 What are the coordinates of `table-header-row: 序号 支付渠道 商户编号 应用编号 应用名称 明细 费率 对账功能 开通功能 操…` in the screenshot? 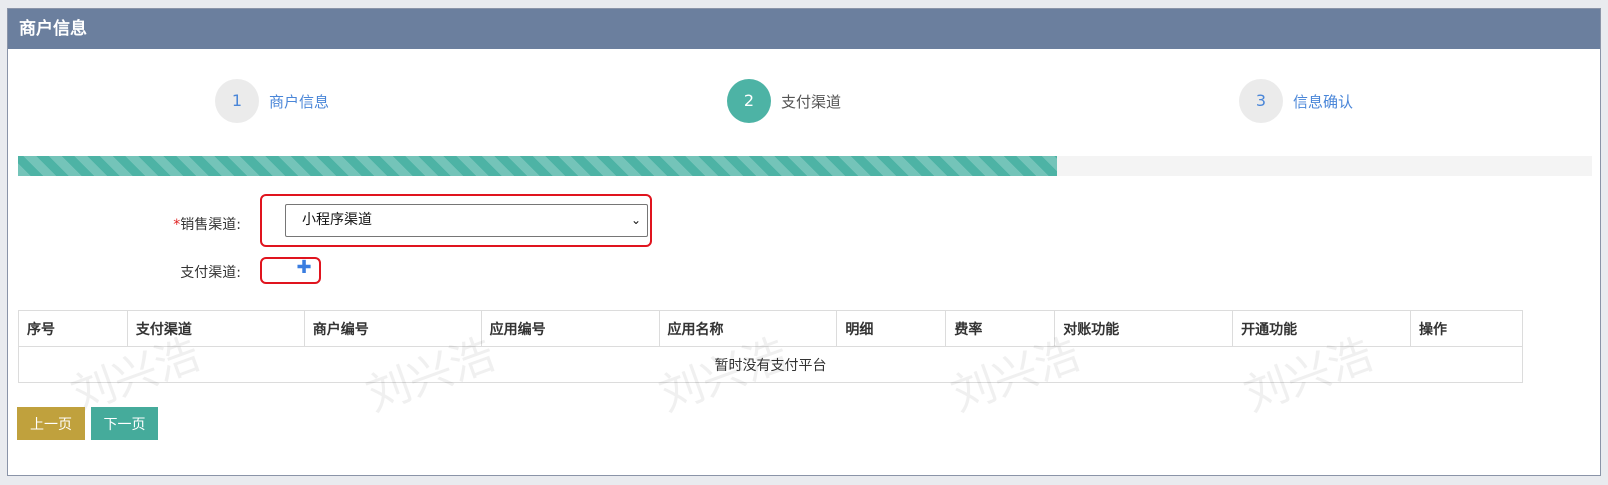 It's located at (770, 328).